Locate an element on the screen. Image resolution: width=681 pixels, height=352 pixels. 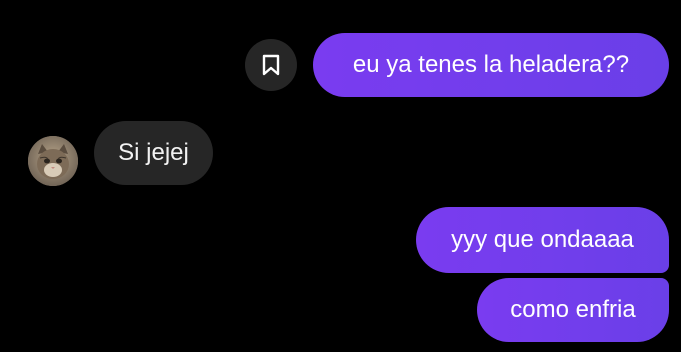
cat-avatar is located at coordinates (53, 161).